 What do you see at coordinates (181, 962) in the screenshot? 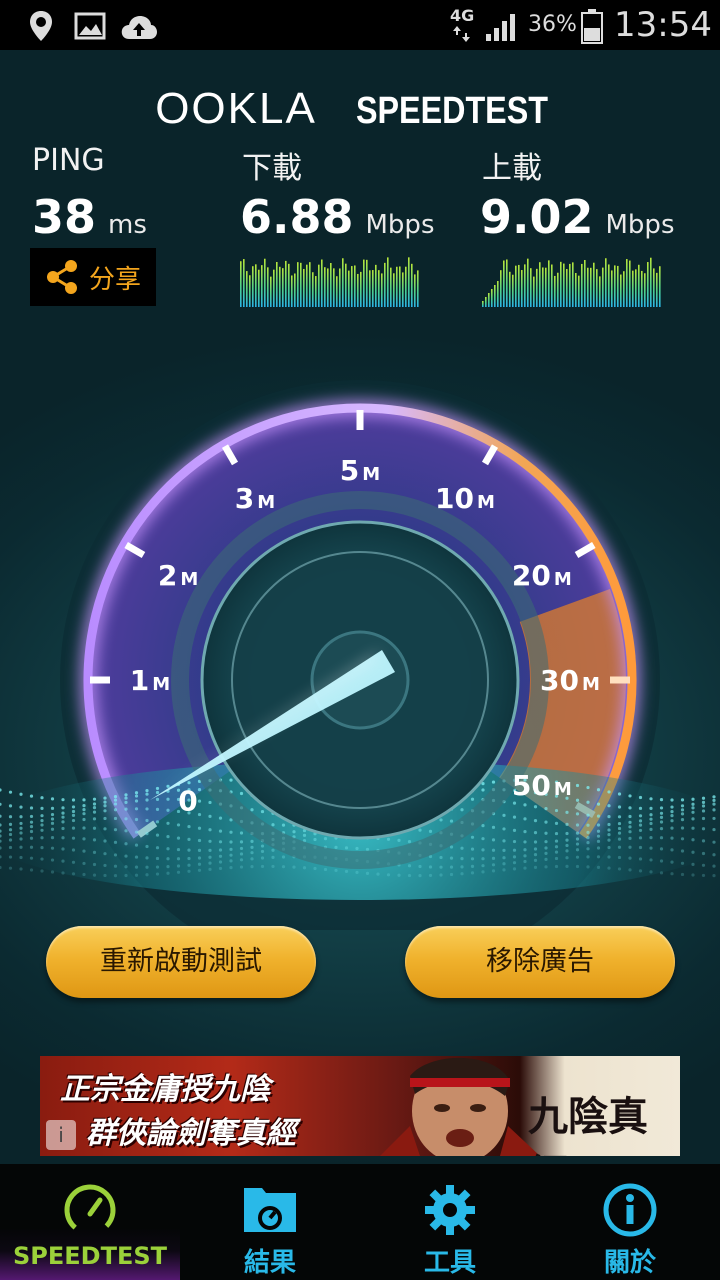
I see `restart-test-button: 重新啟動測試` at bounding box center [181, 962].